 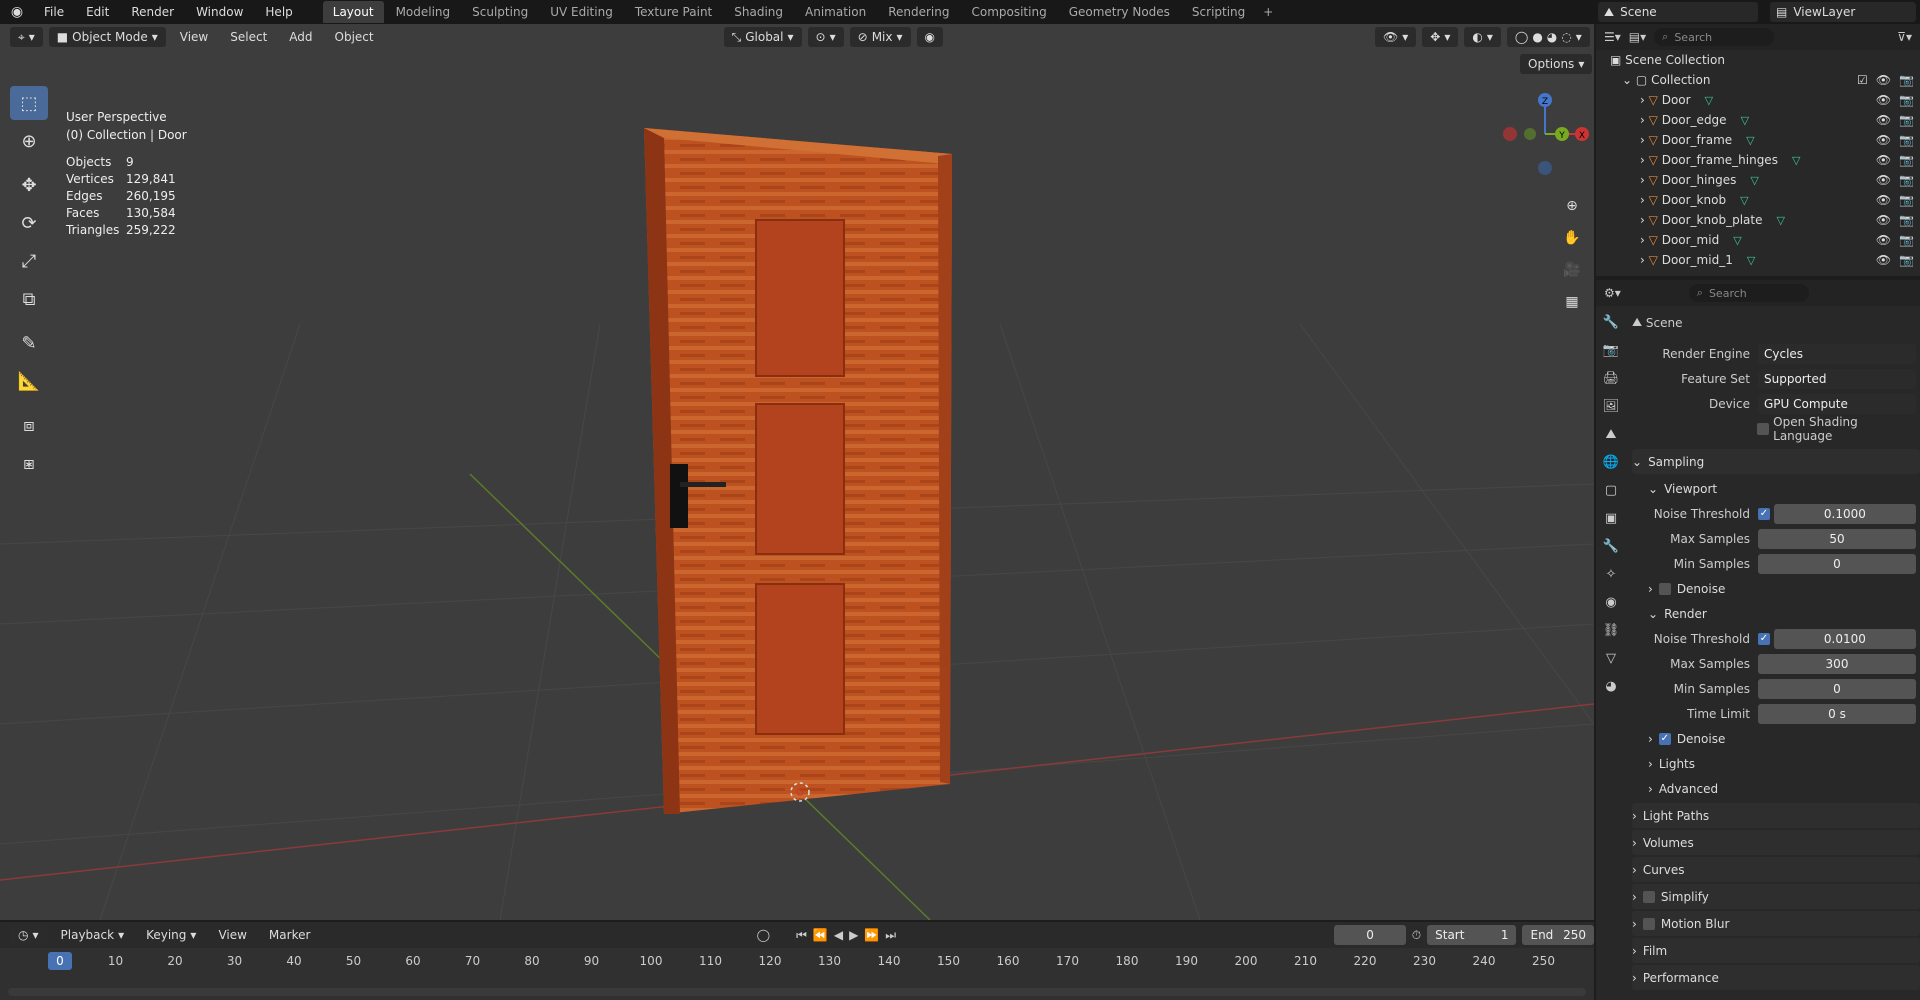 What do you see at coordinates (1611, 658) in the screenshot?
I see `data-tab-icon: ▽` at bounding box center [1611, 658].